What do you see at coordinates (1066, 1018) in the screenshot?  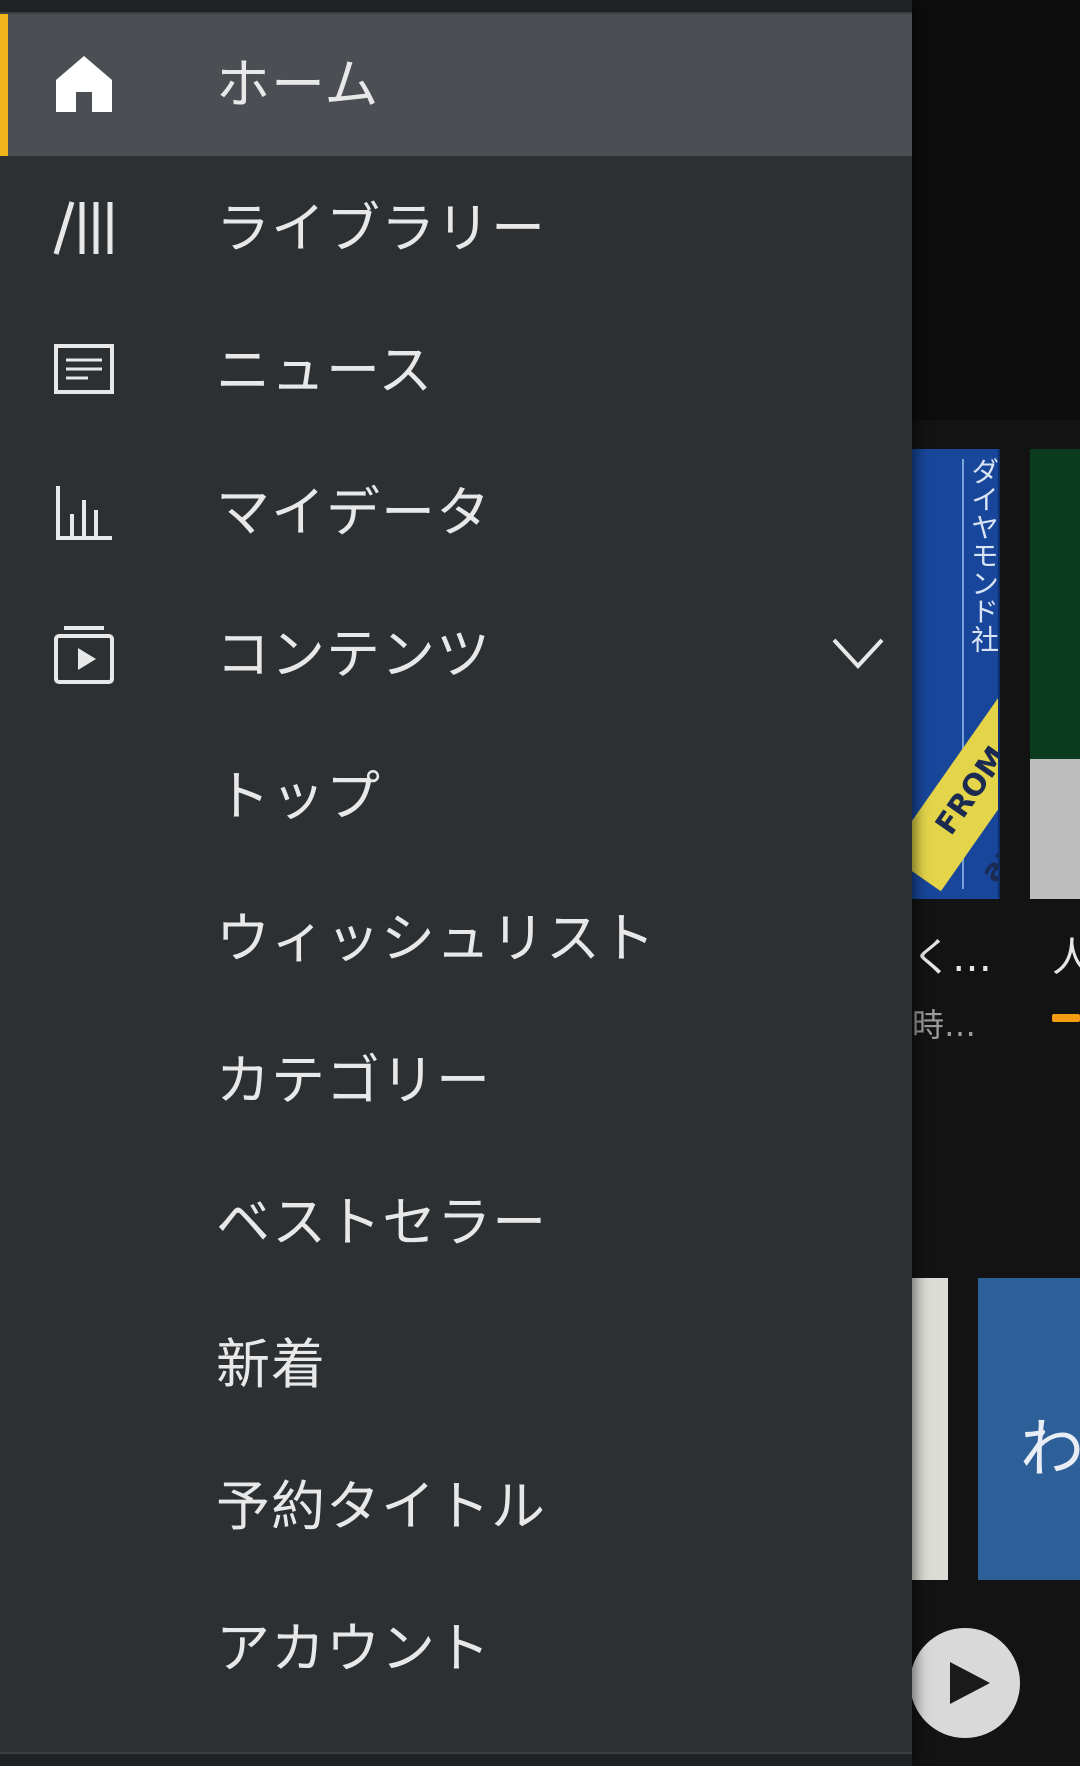 I see `listening-progress-bar` at bounding box center [1066, 1018].